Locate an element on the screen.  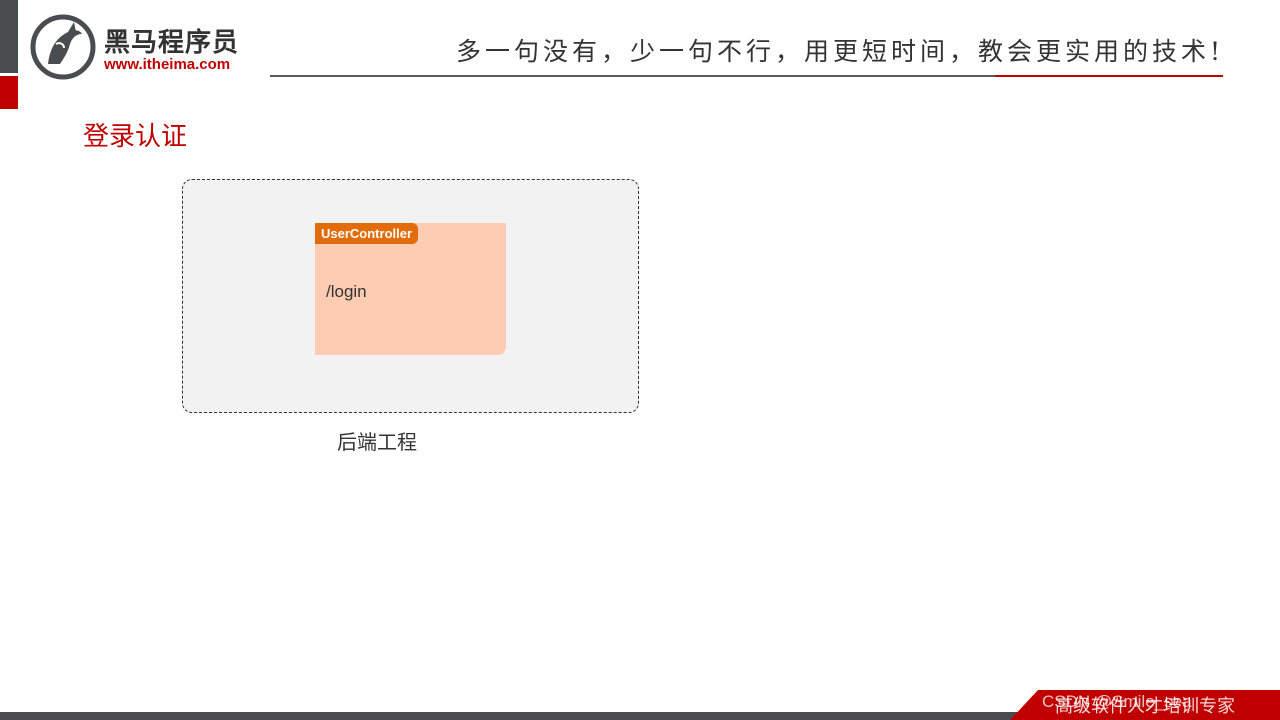
logo-url: www.itheima.com is located at coordinates (167, 64).